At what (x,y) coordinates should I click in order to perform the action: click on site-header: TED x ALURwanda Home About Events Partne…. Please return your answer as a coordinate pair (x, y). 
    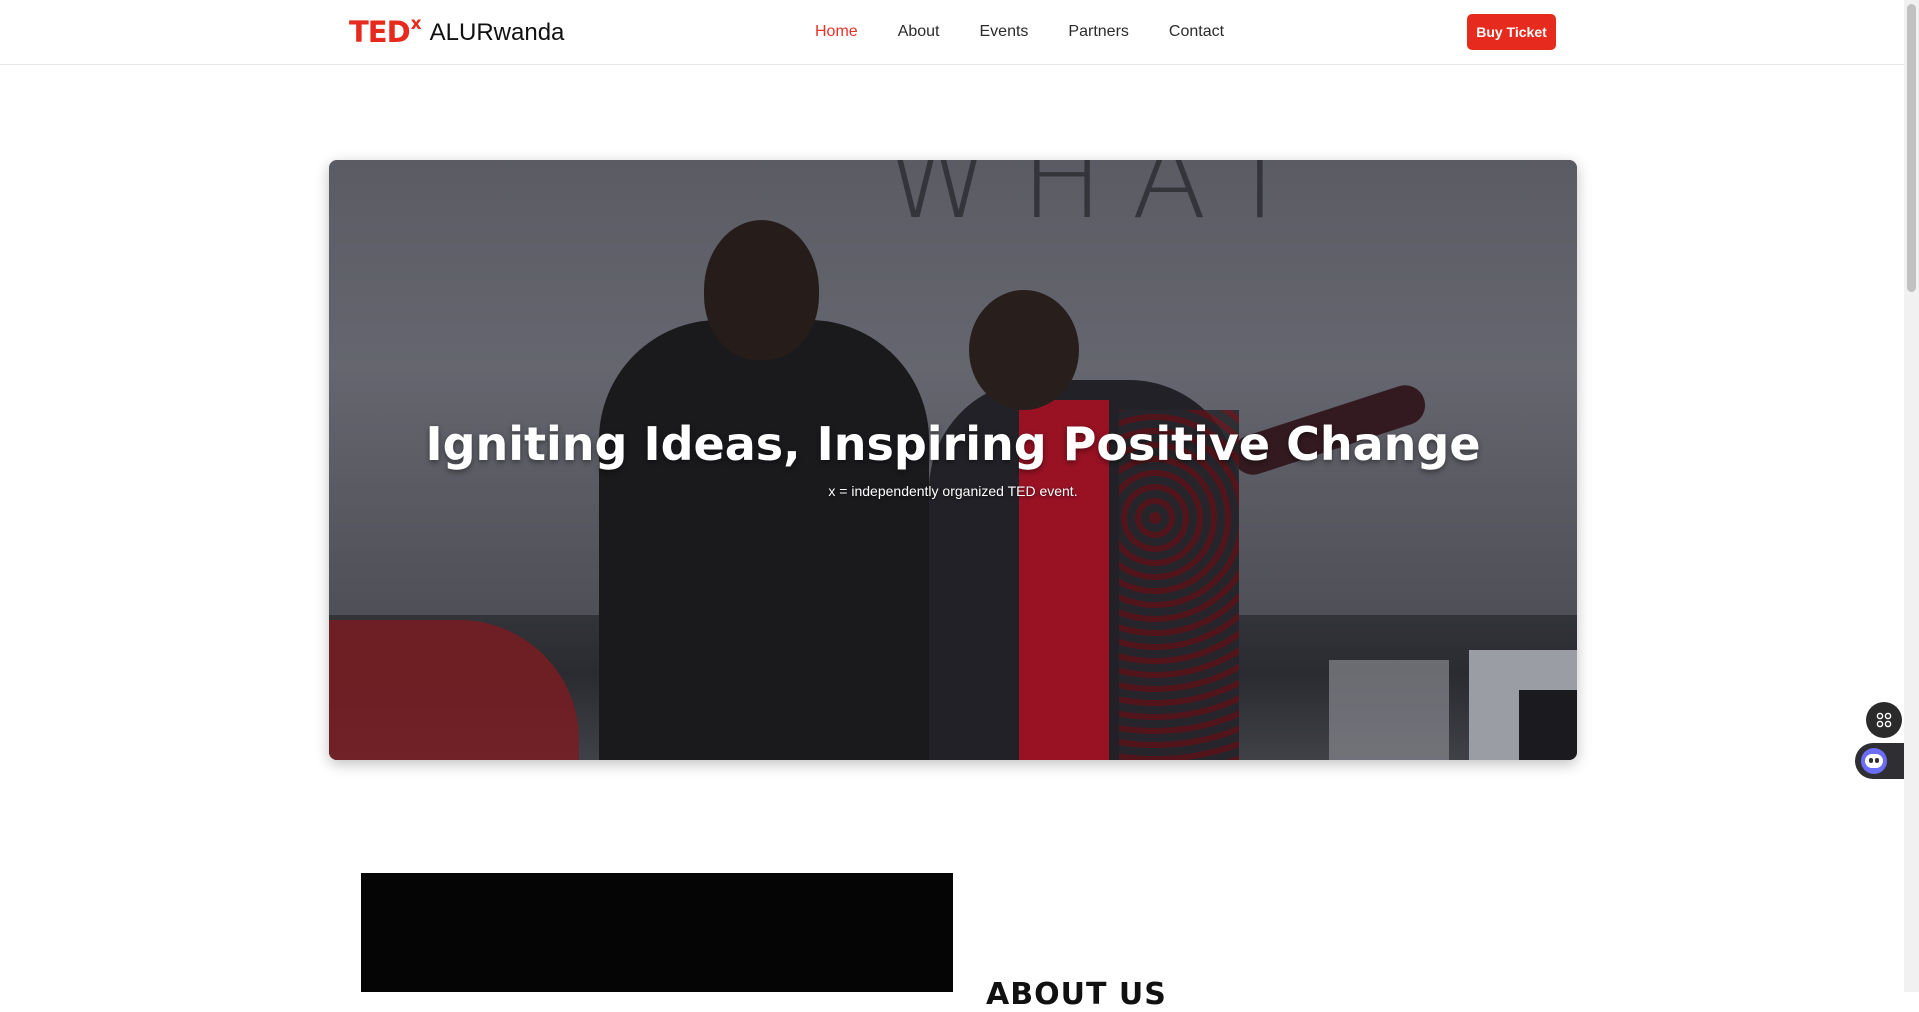
    Looking at the image, I should click on (952, 32).